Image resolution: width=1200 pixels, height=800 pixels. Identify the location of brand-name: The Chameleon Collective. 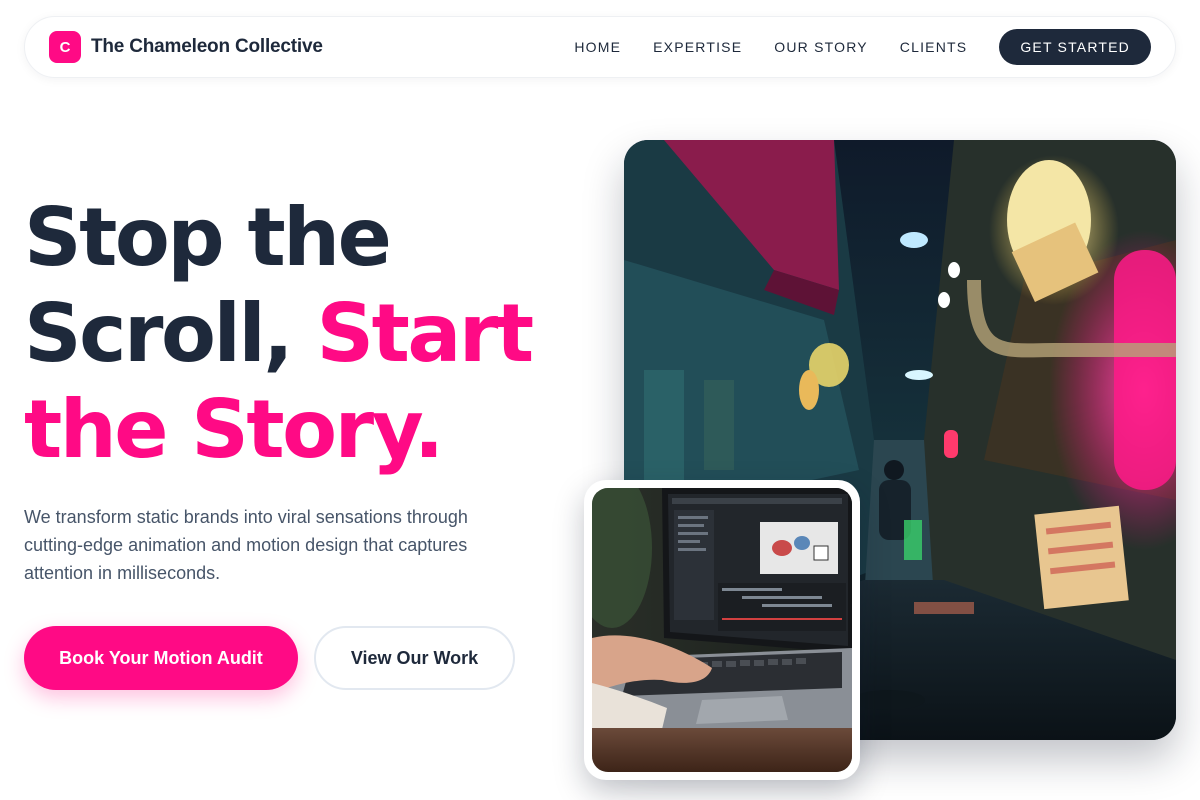
(207, 46).